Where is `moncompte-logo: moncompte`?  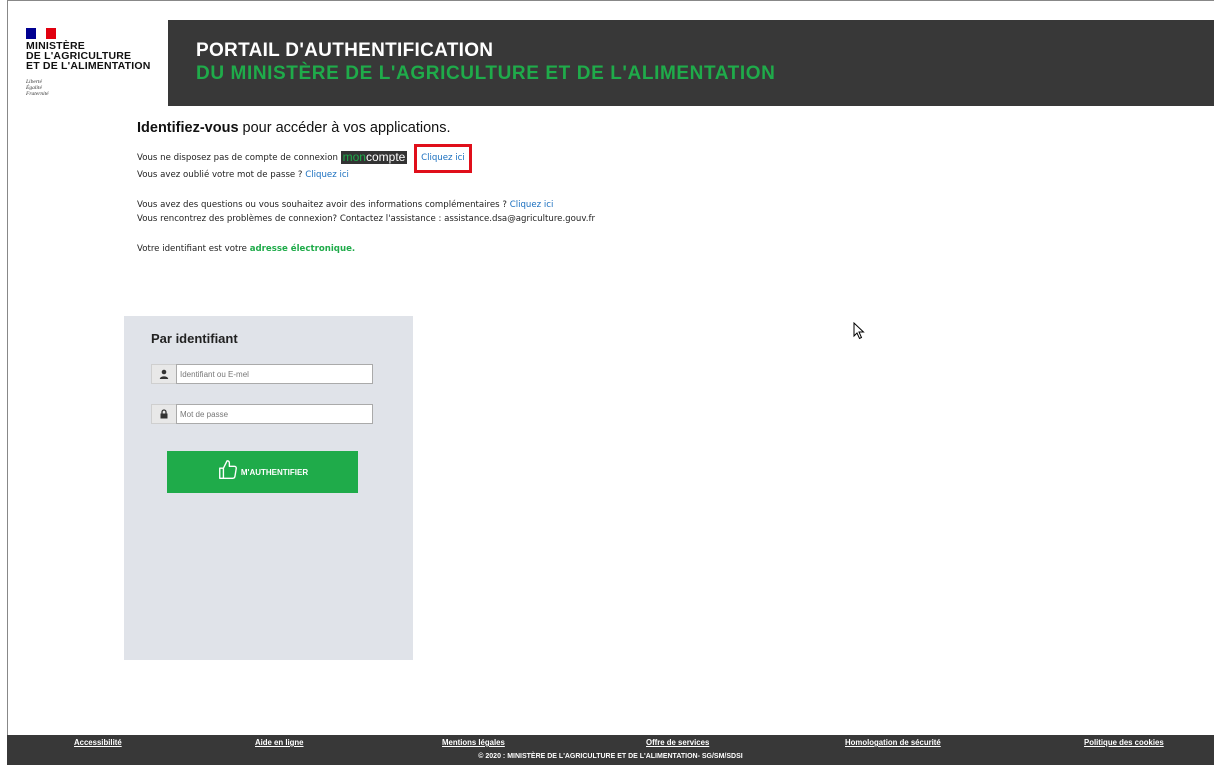 moncompte-logo: moncompte is located at coordinates (374, 157).